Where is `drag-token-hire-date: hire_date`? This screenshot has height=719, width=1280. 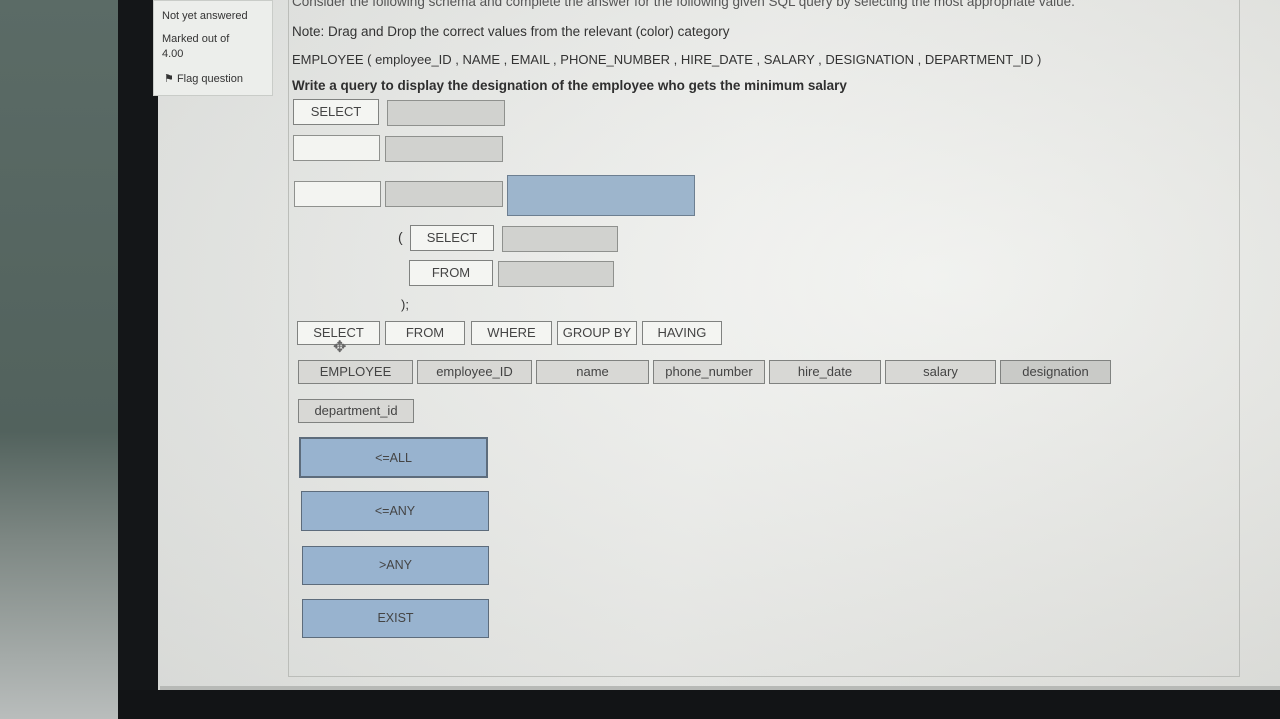 drag-token-hire-date: hire_date is located at coordinates (825, 372).